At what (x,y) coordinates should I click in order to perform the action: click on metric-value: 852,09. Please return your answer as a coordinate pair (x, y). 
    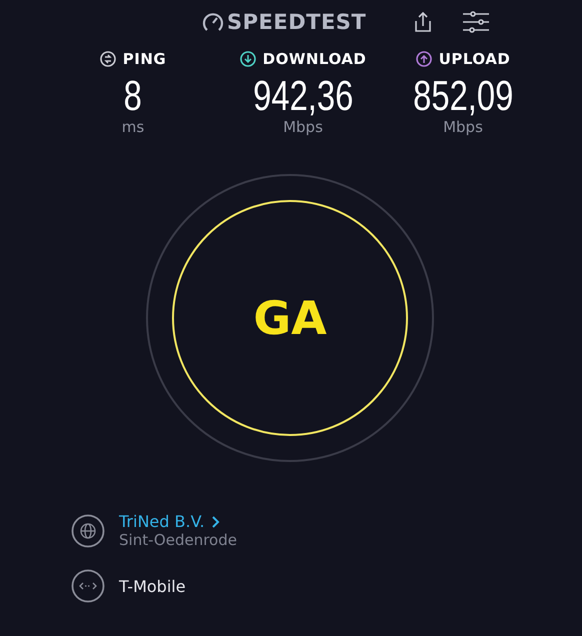
    Looking at the image, I should click on (463, 96).